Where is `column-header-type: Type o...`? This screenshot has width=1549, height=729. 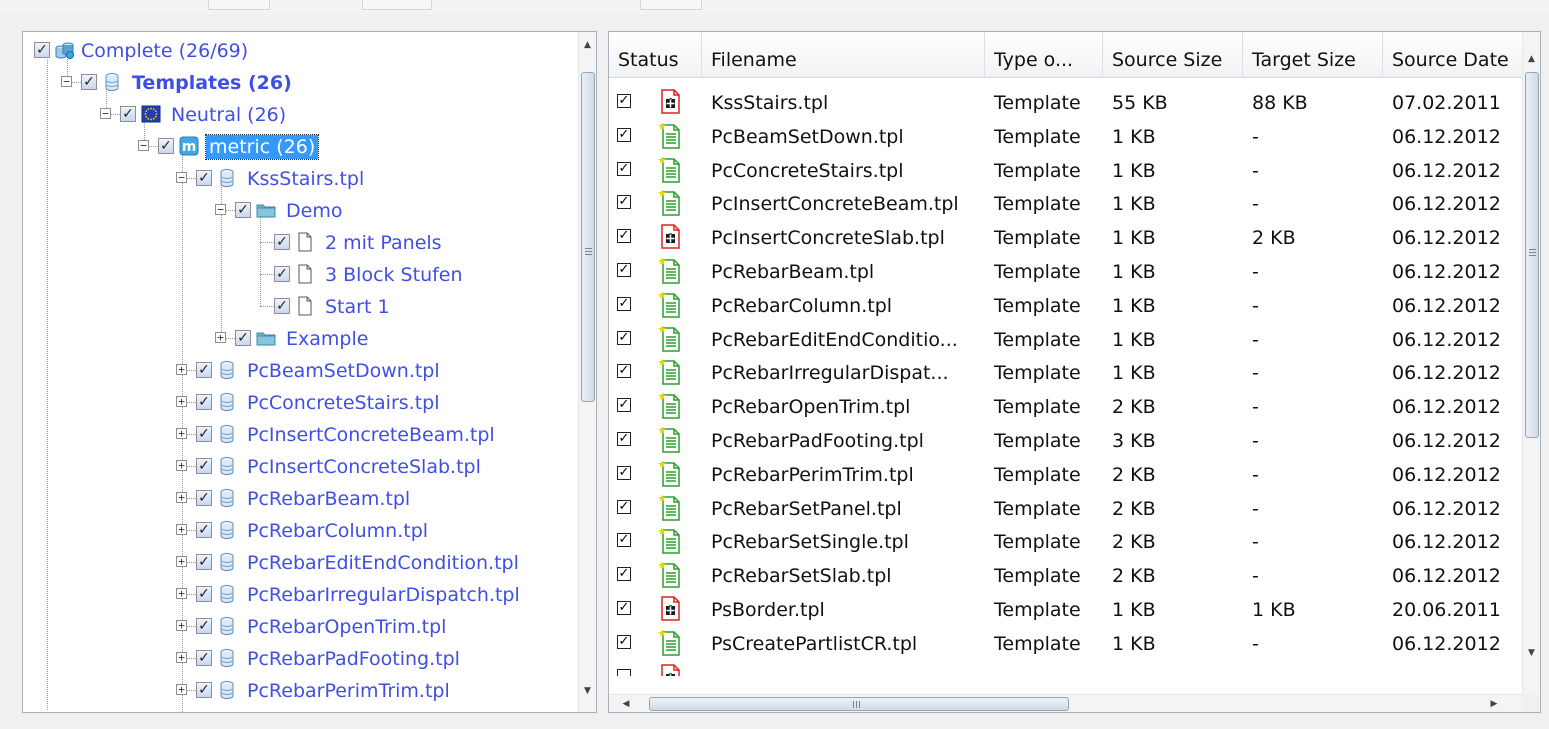
column-header-type: Type o... is located at coordinates (1044, 55).